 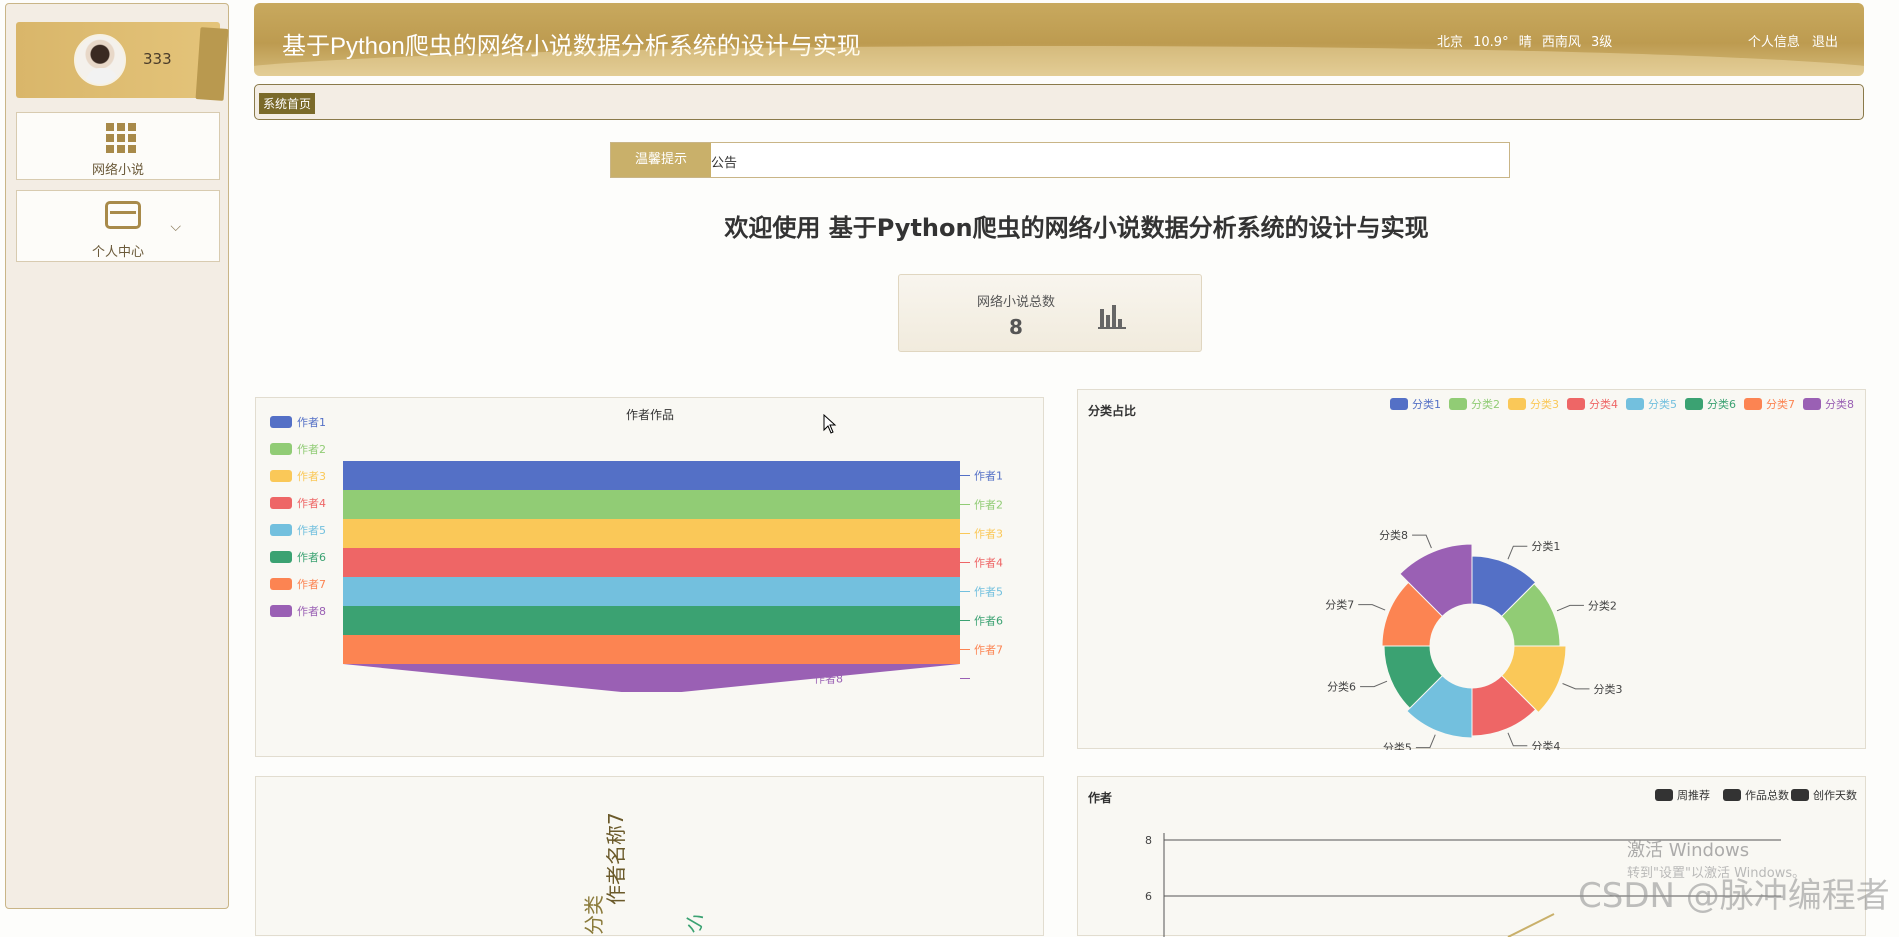 I want to click on app-title: 基于Python爬虫的网络小说数据分析系统的设计与实现, so click(x=571, y=46).